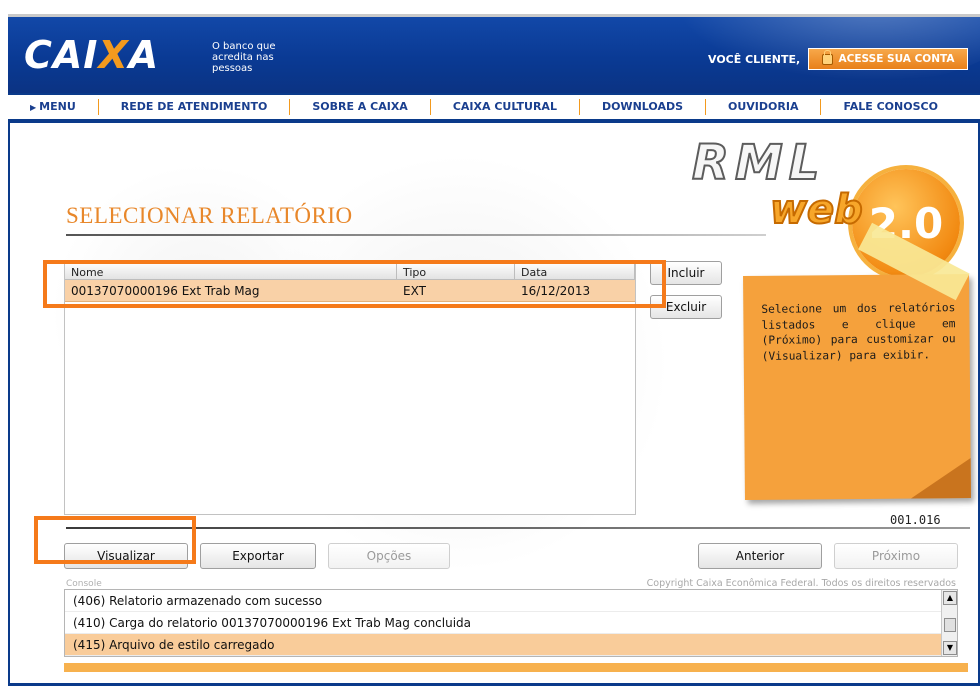 The image size is (980, 686). I want to click on logo-tagline: O banco que acredita nas pessoas, so click(244, 57).